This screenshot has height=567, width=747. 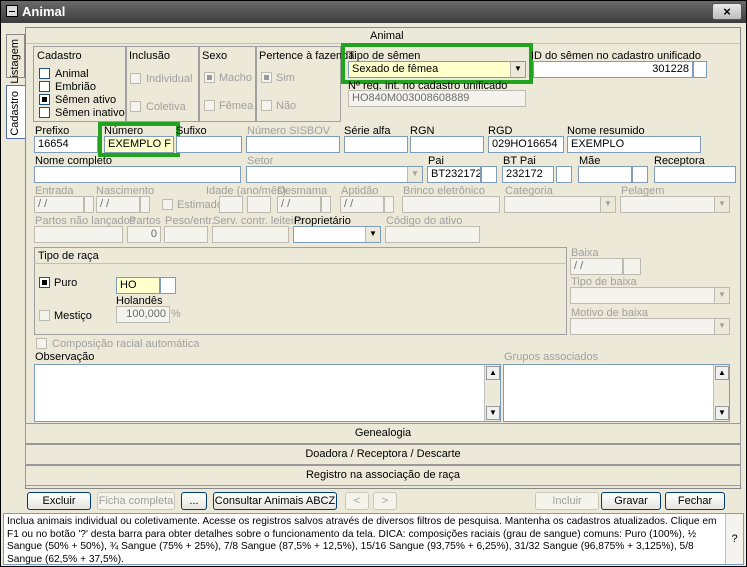 What do you see at coordinates (596, 266) in the screenshot?
I see `baixa-date-field: / /` at bounding box center [596, 266].